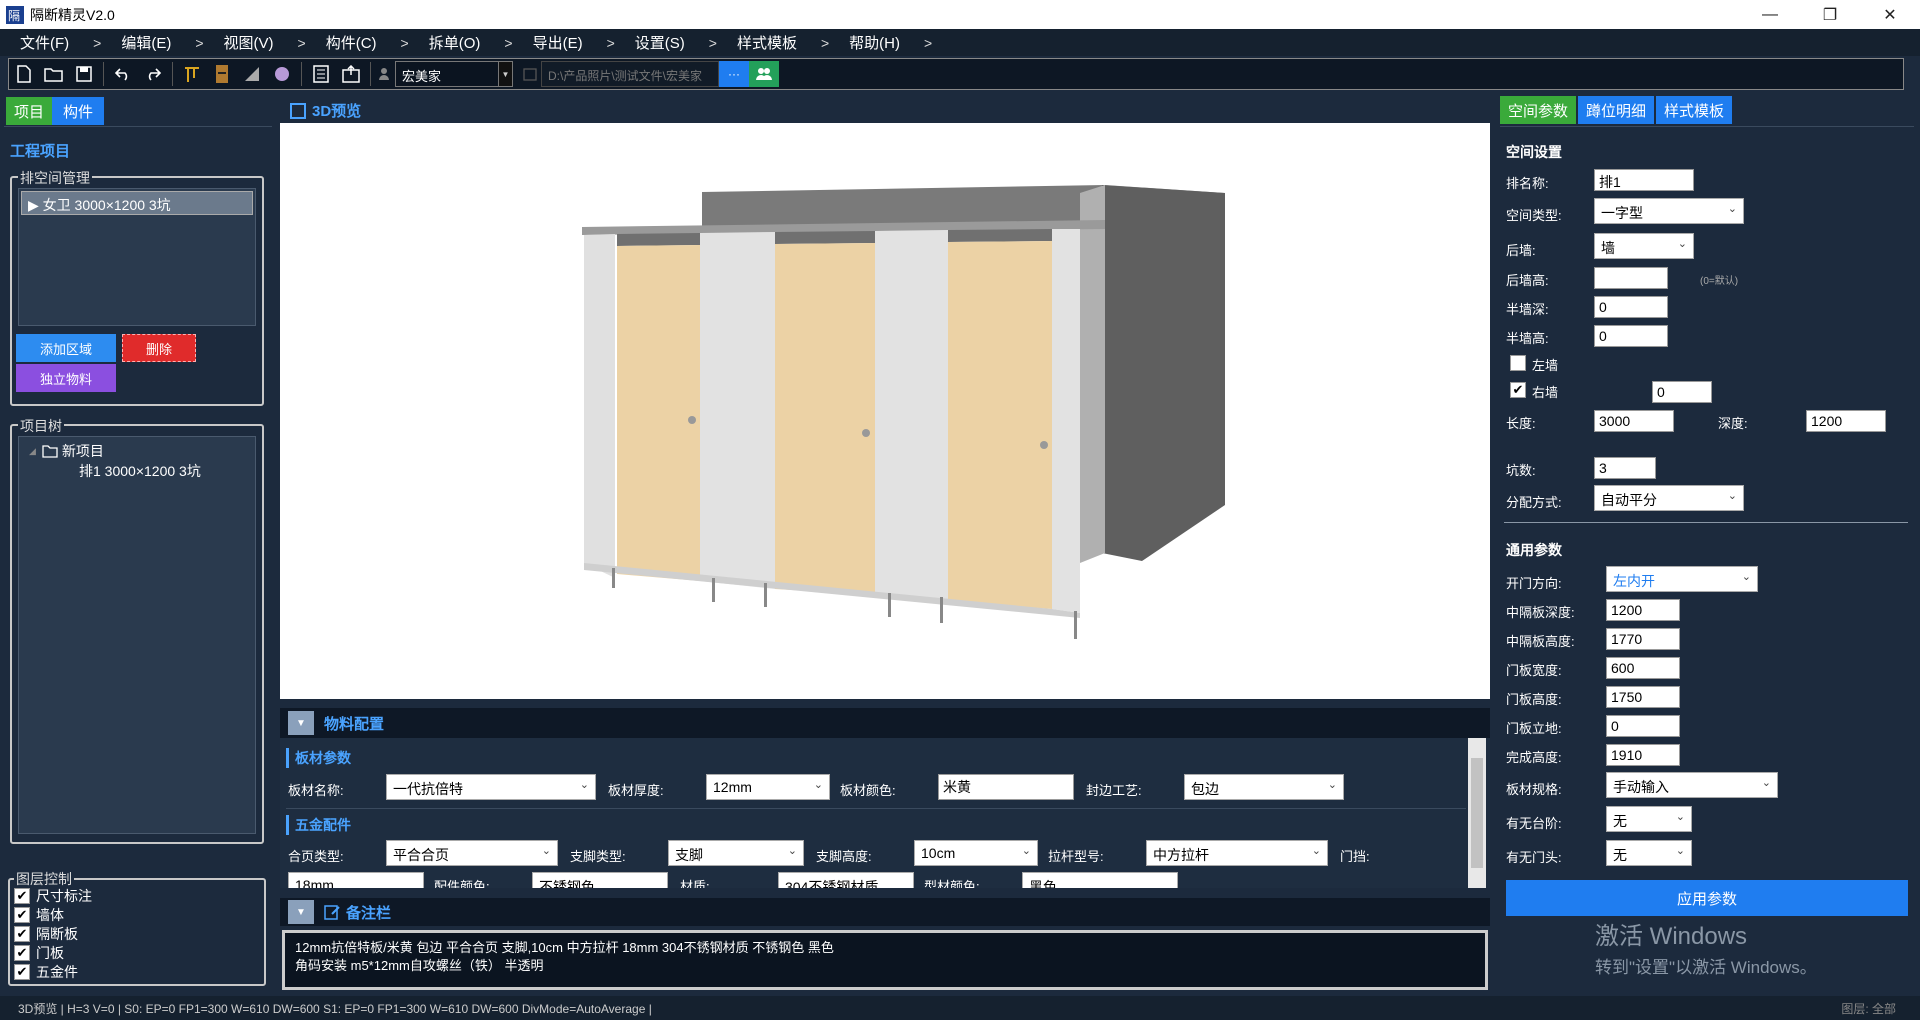 The height and width of the screenshot is (1020, 1920). What do you see at coordinates (1644, 246) in the screenshot?
I see `back-wall-select: 墙 ⌄` at bounding box center [1644, 246].